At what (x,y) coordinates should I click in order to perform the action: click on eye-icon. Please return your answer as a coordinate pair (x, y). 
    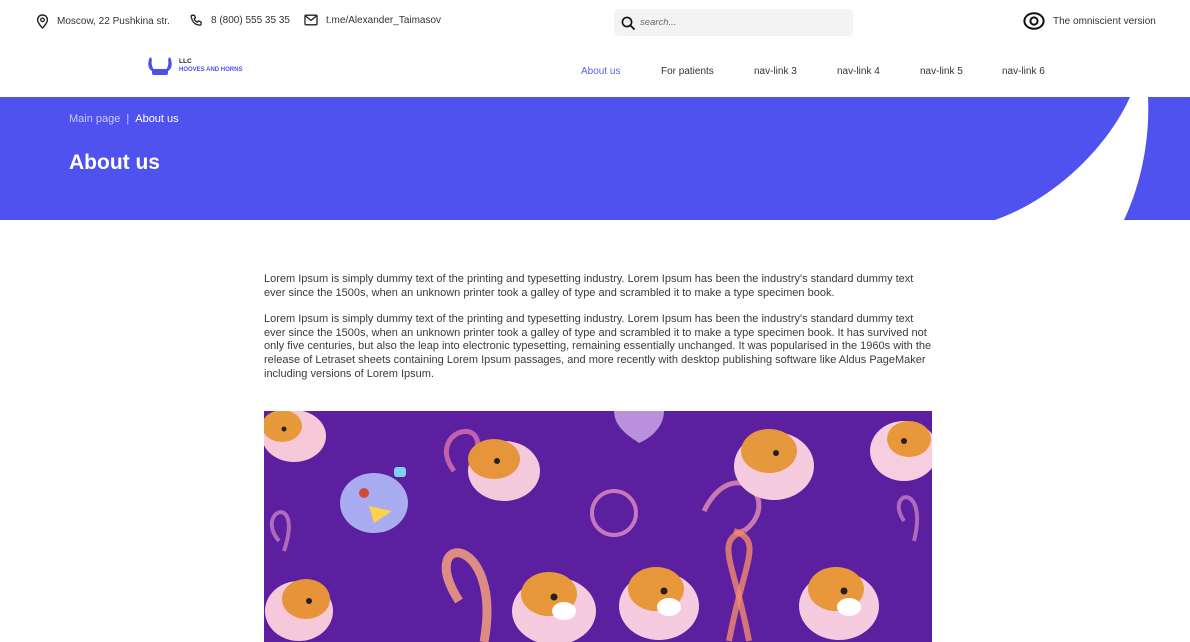
    Looking at the image, I should click on (1034, 21).